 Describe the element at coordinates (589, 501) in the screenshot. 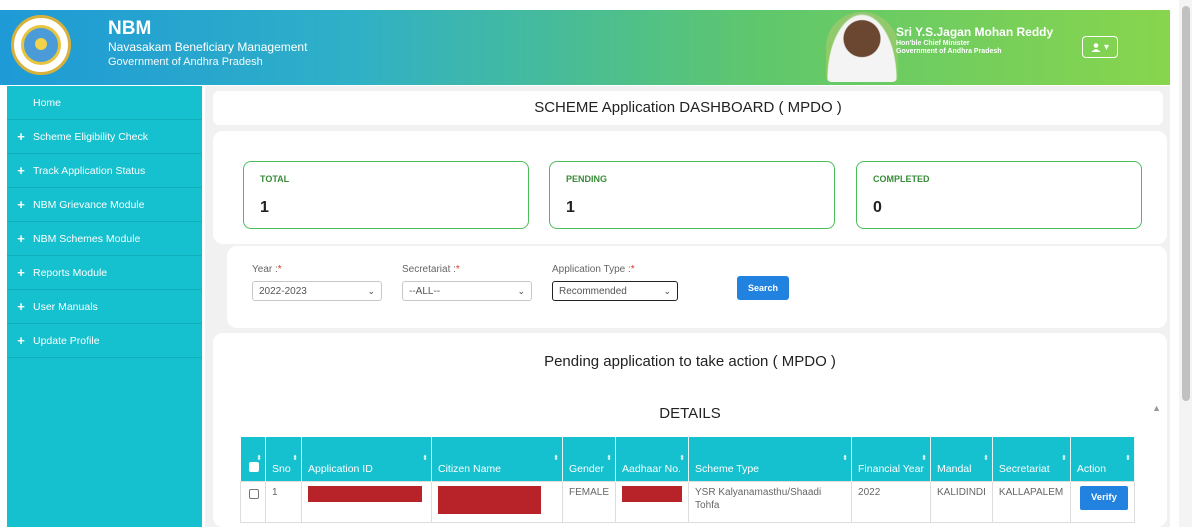

I see `cell-gender: FEMALE` at that location.